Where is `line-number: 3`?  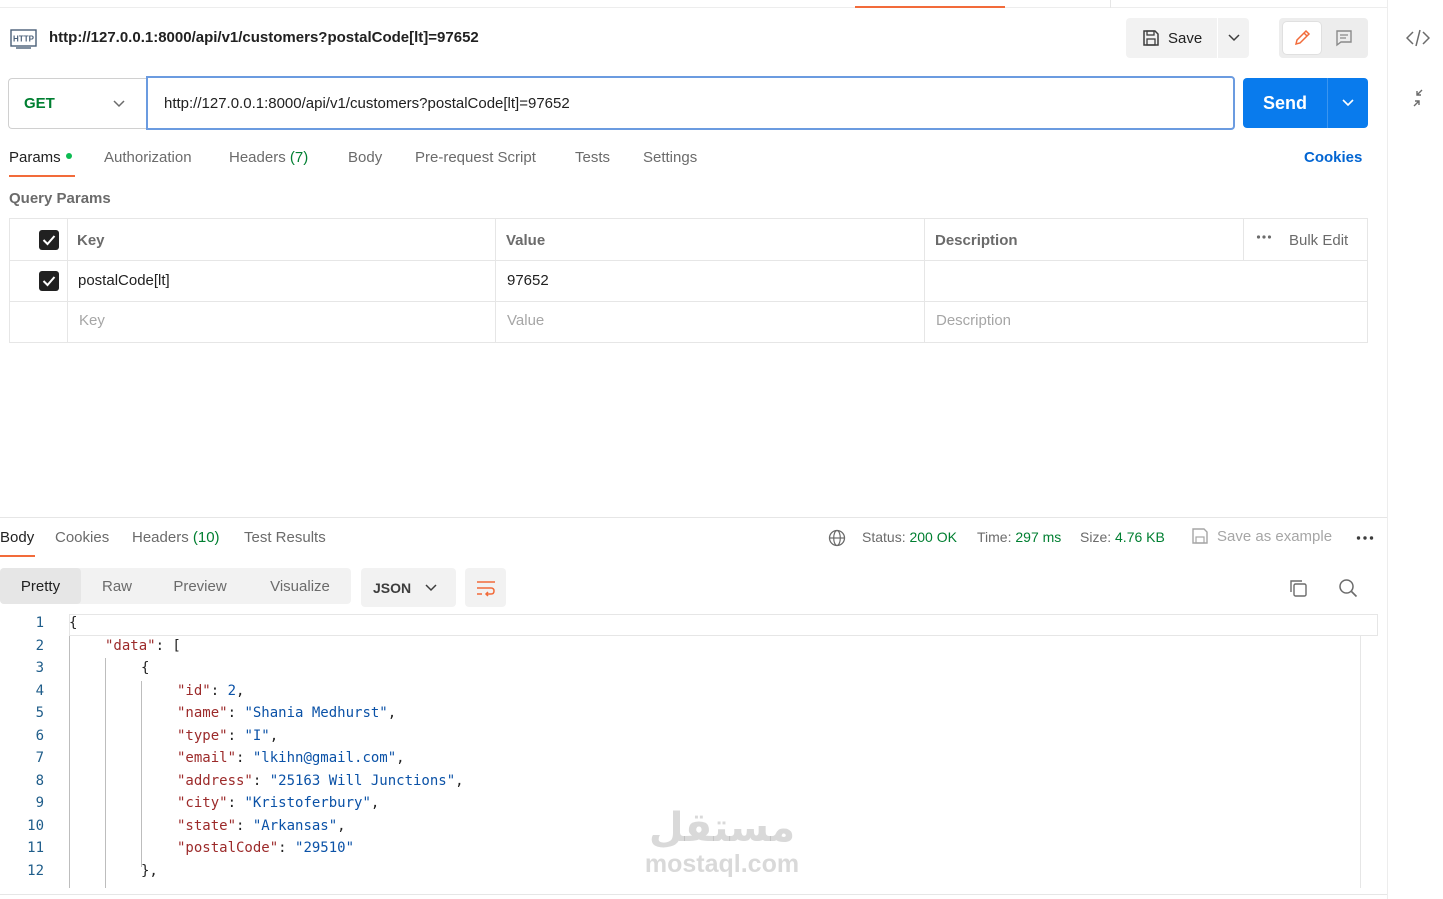 line-number: 3 is located at coordinates (39, 668).